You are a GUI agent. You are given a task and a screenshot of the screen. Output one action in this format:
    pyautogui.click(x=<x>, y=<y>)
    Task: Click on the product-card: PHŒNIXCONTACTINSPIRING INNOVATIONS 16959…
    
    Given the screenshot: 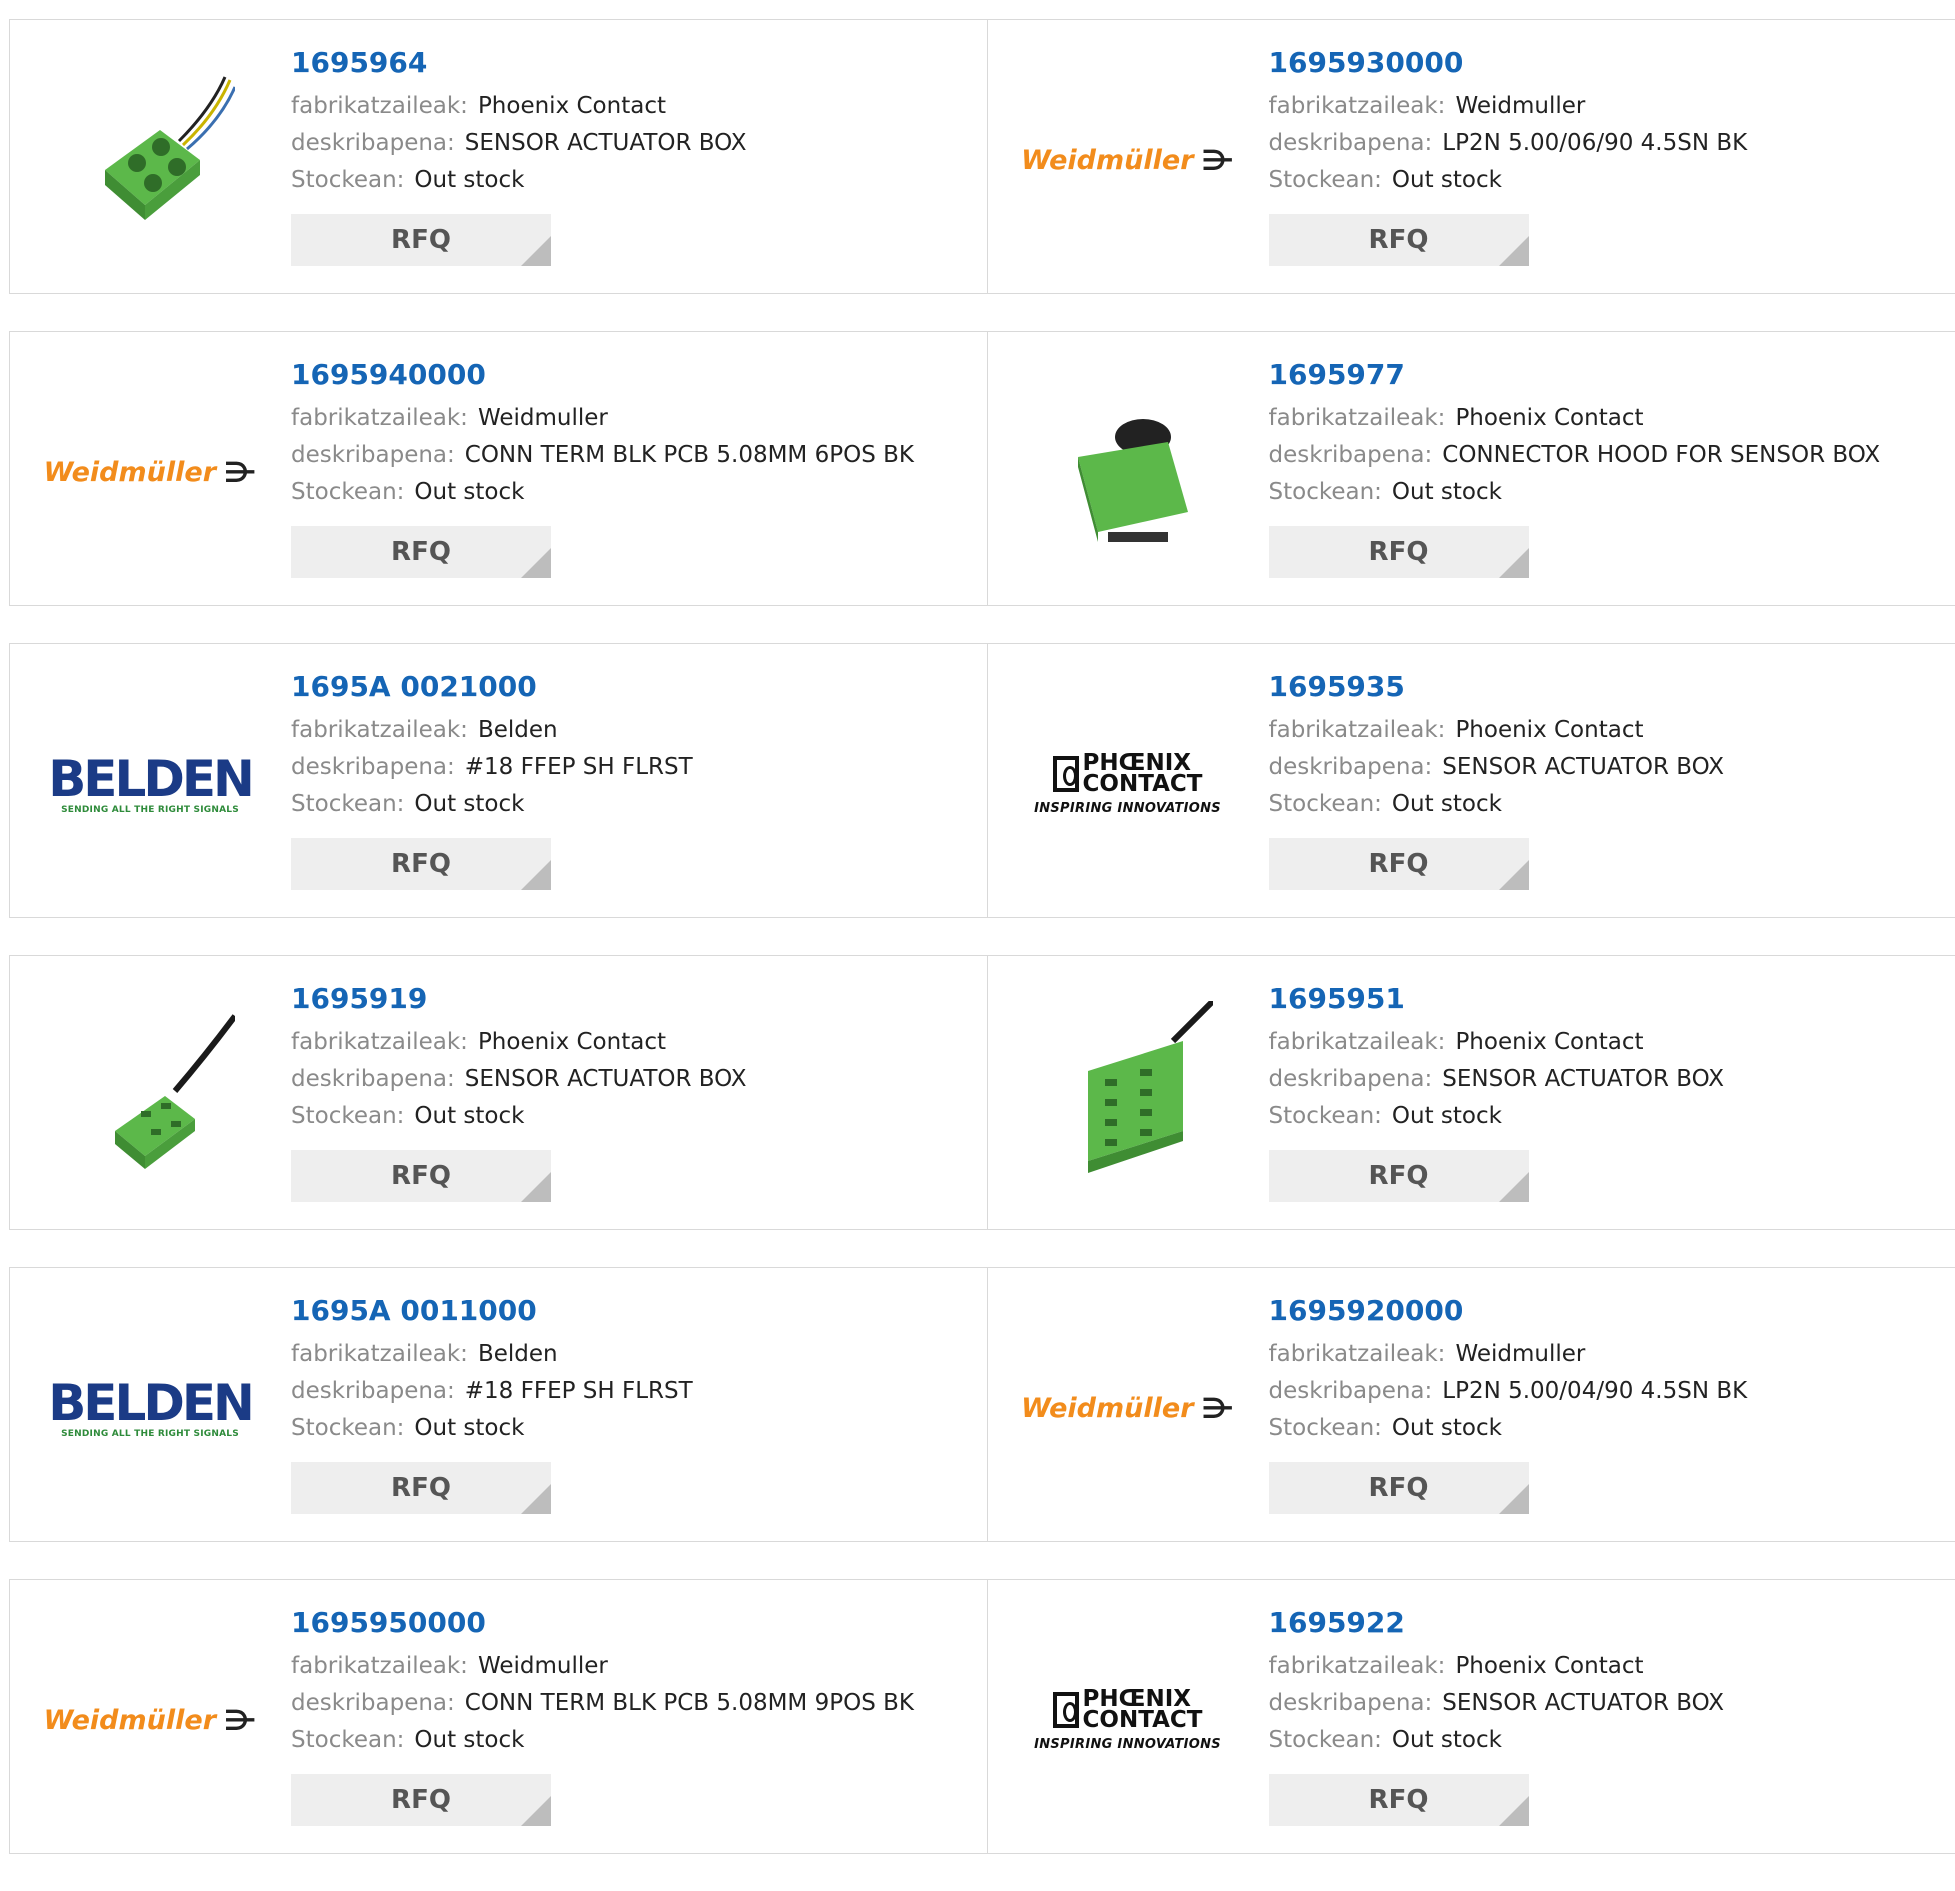 What is the action you would take?
    pyautogui.click(x=1471, y=780)
    